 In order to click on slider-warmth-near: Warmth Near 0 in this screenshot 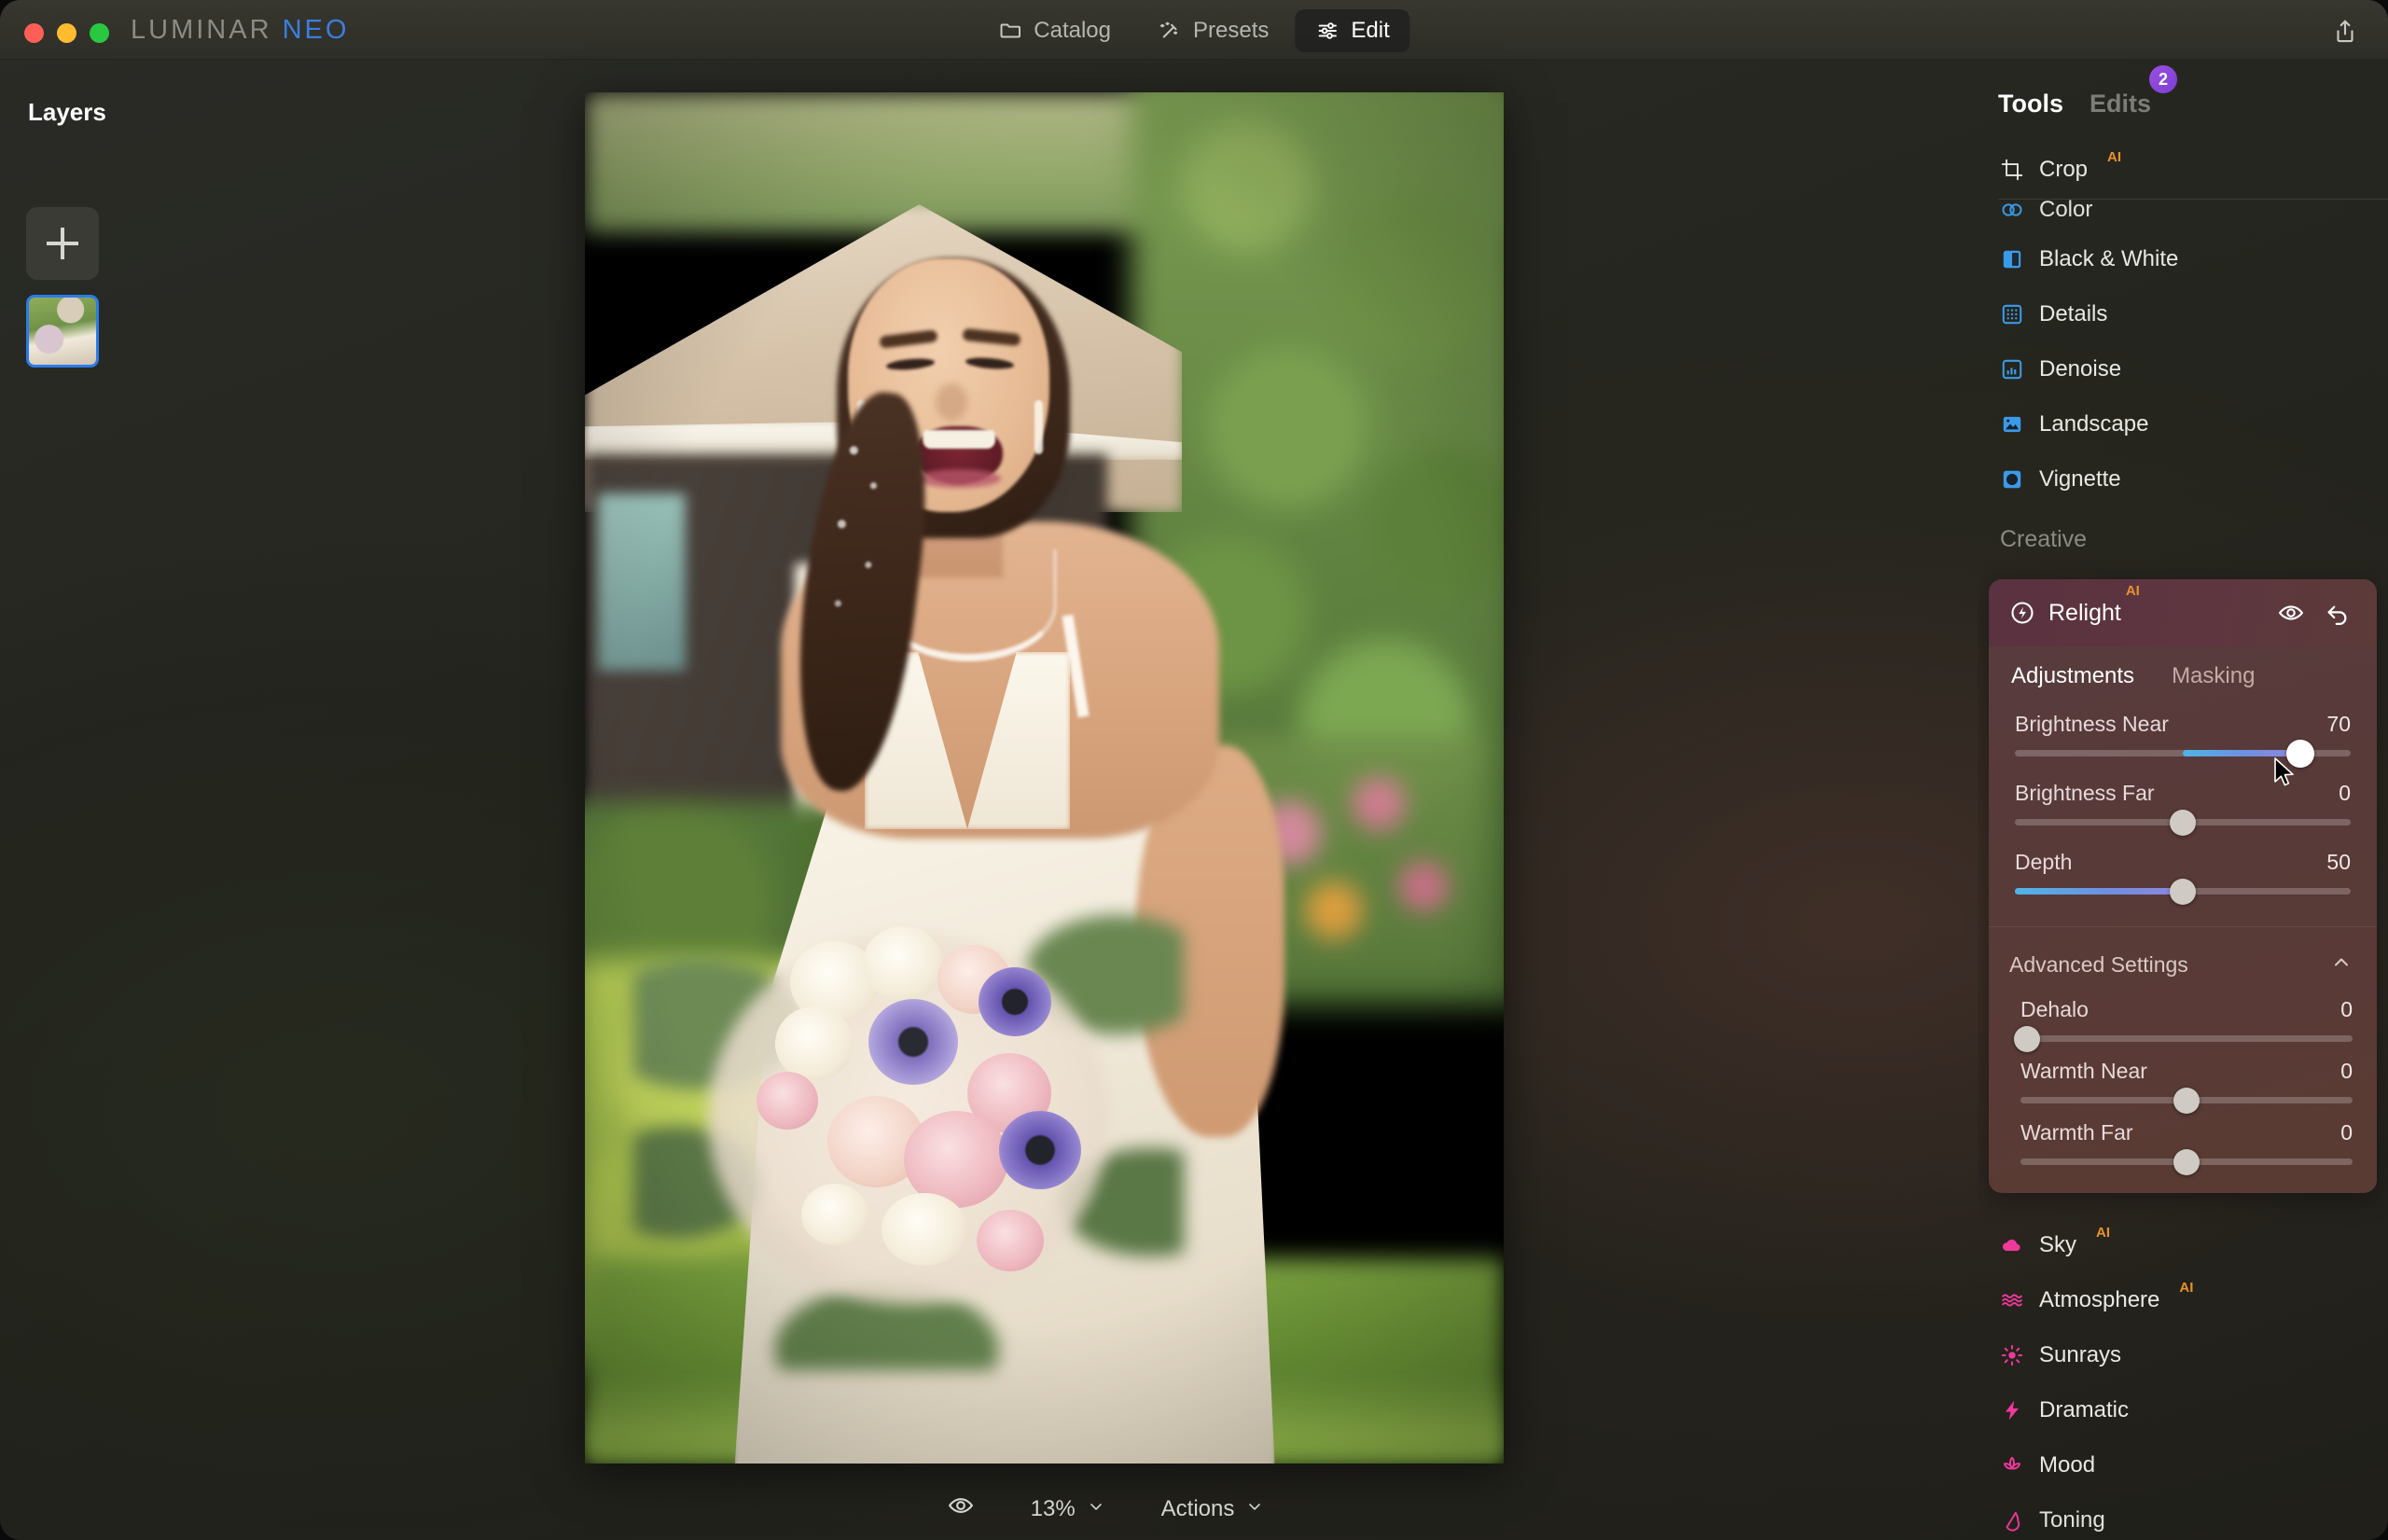, I will do `click(2183, 1081)`.